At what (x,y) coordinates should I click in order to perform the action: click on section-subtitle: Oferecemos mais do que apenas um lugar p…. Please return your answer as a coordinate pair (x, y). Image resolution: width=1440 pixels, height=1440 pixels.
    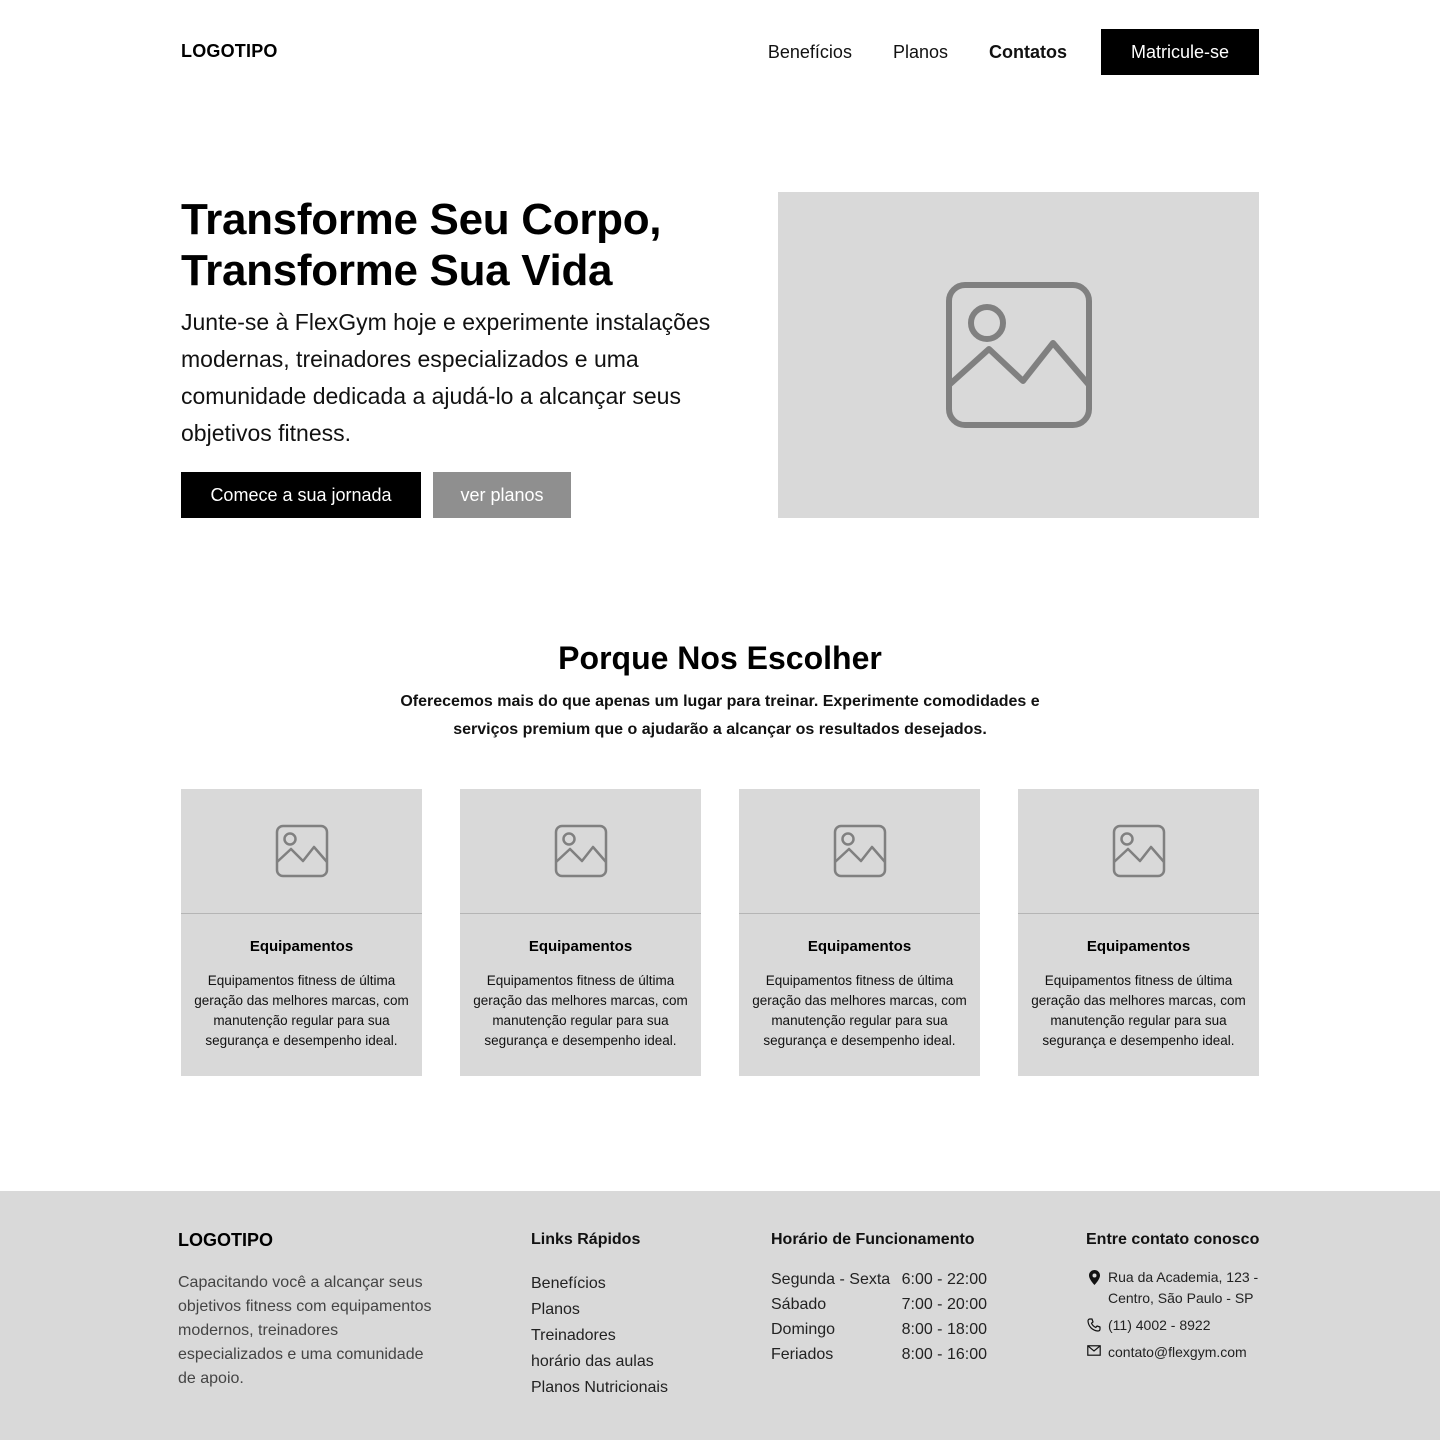
    Looking at the image, I should click on (720, 715).